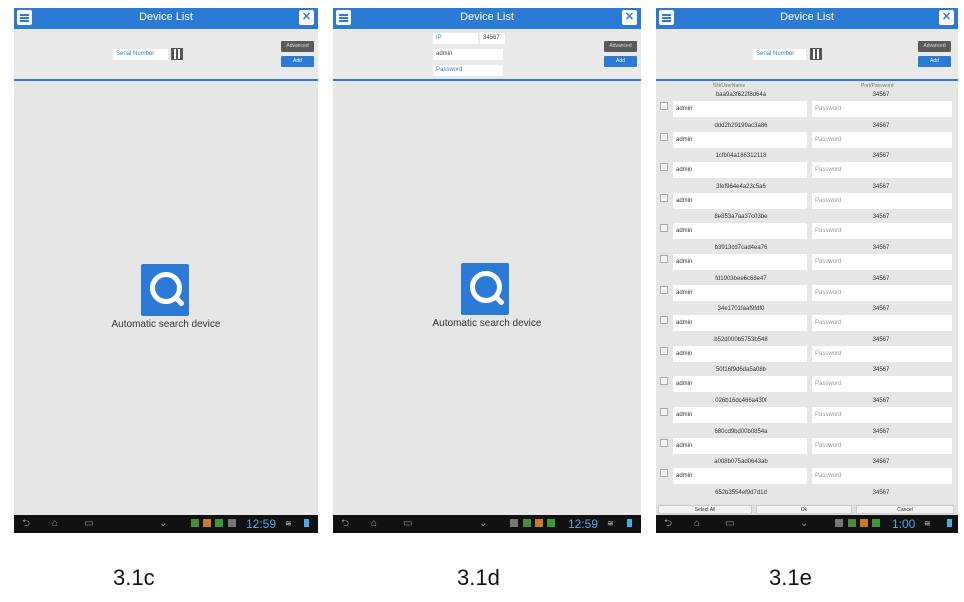  Describe the element at coordinates (487, 18) in the screenshot. I see `title-bar: Device List ✕` at that location.